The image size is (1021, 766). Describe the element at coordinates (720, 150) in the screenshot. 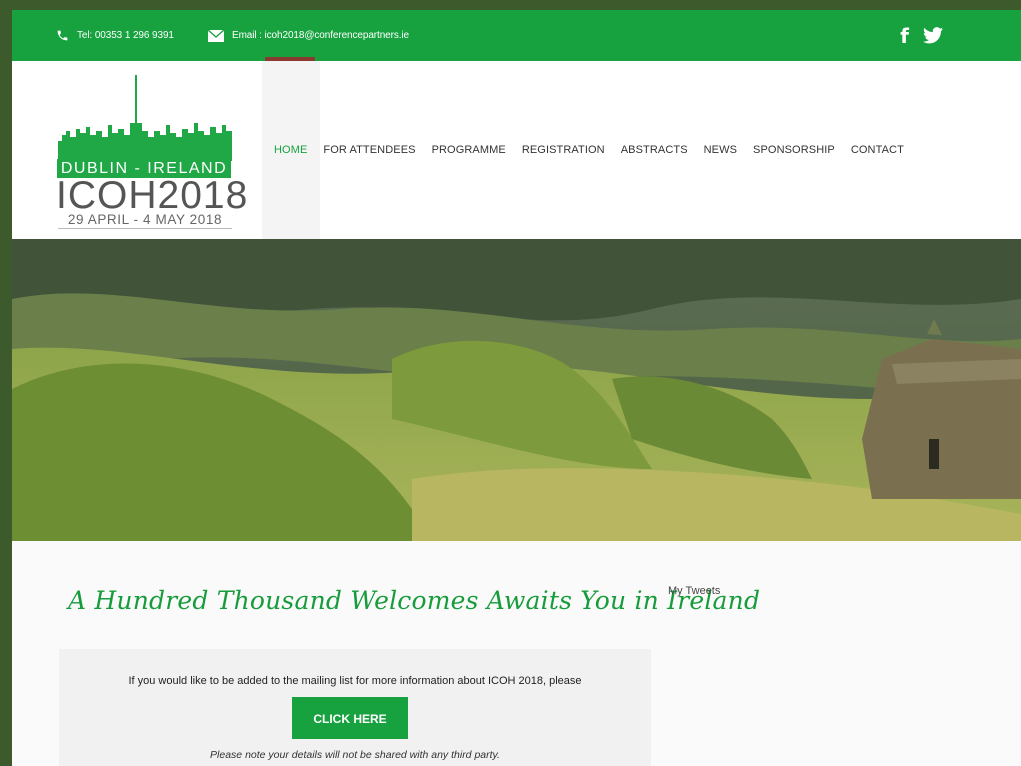

I see `nav-item-news: NEWS` at that location.